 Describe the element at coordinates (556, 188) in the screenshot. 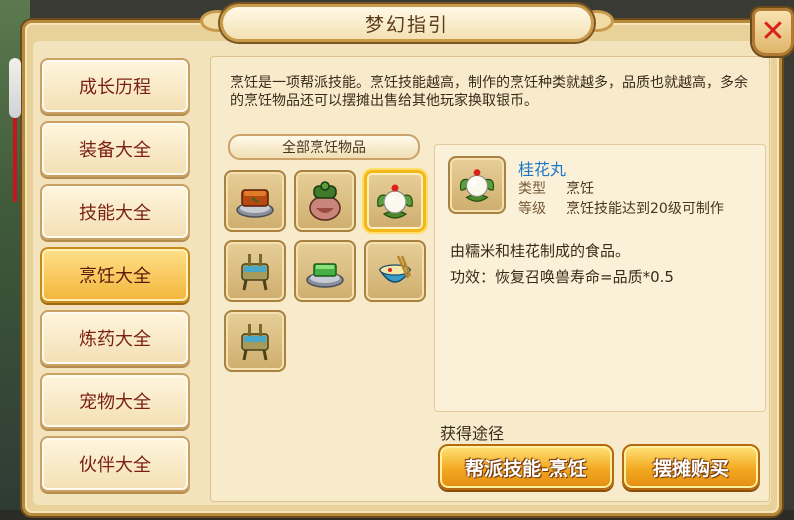

I see `item-type-row: 类型 烹饪` at that location.